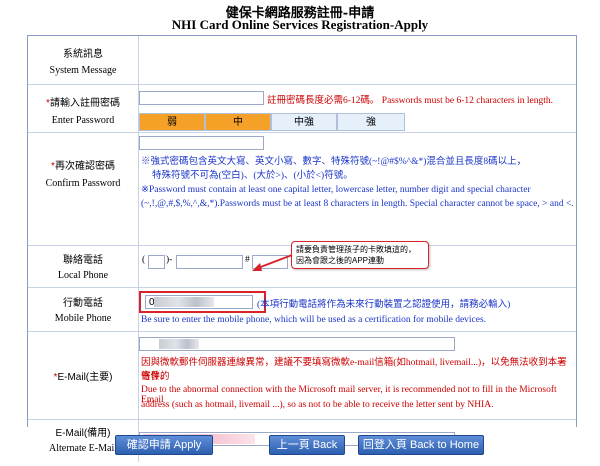 This screenshot has height=466, width=600. What do you see at coordinates (164, 445) in the screenshot?
I see `apply-button: 確認申請 Apply` at bounding box center [164, 445].